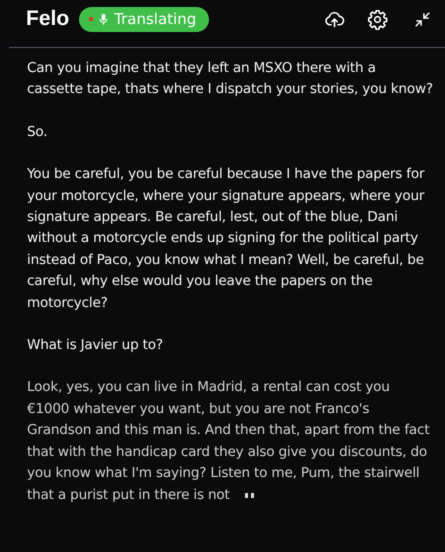  What do you see at coordinates (230, 79) in the screenshot?
I see `transcript-paragraph: Can you imagine that they left an MSXO there with a cassette tape, thats where I dispatch your stories, you know?` at bounding box center [230, 79].